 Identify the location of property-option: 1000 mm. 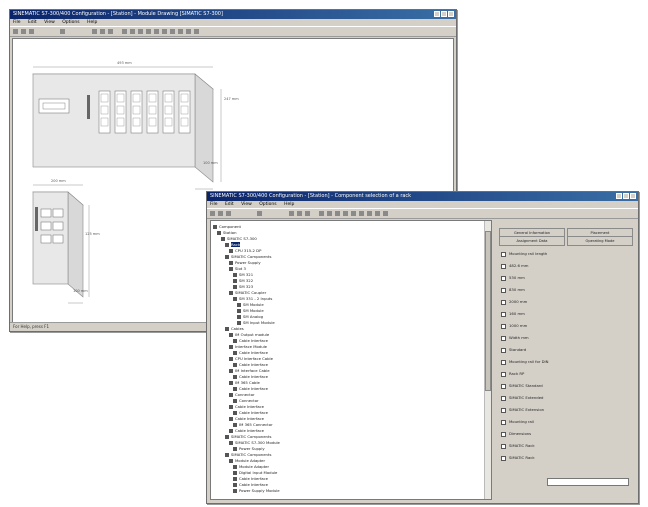
(512, 325).